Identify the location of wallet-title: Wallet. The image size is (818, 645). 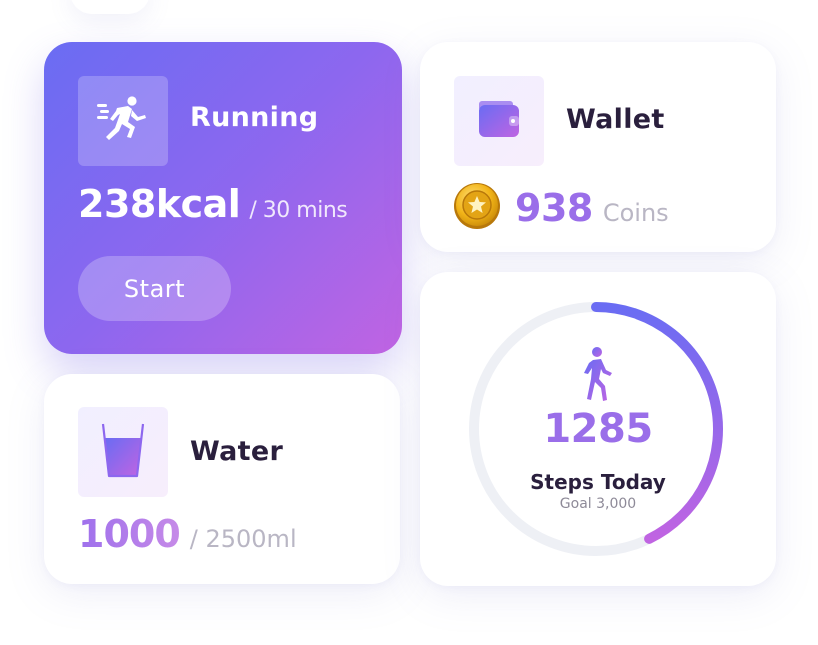
(615, 119).